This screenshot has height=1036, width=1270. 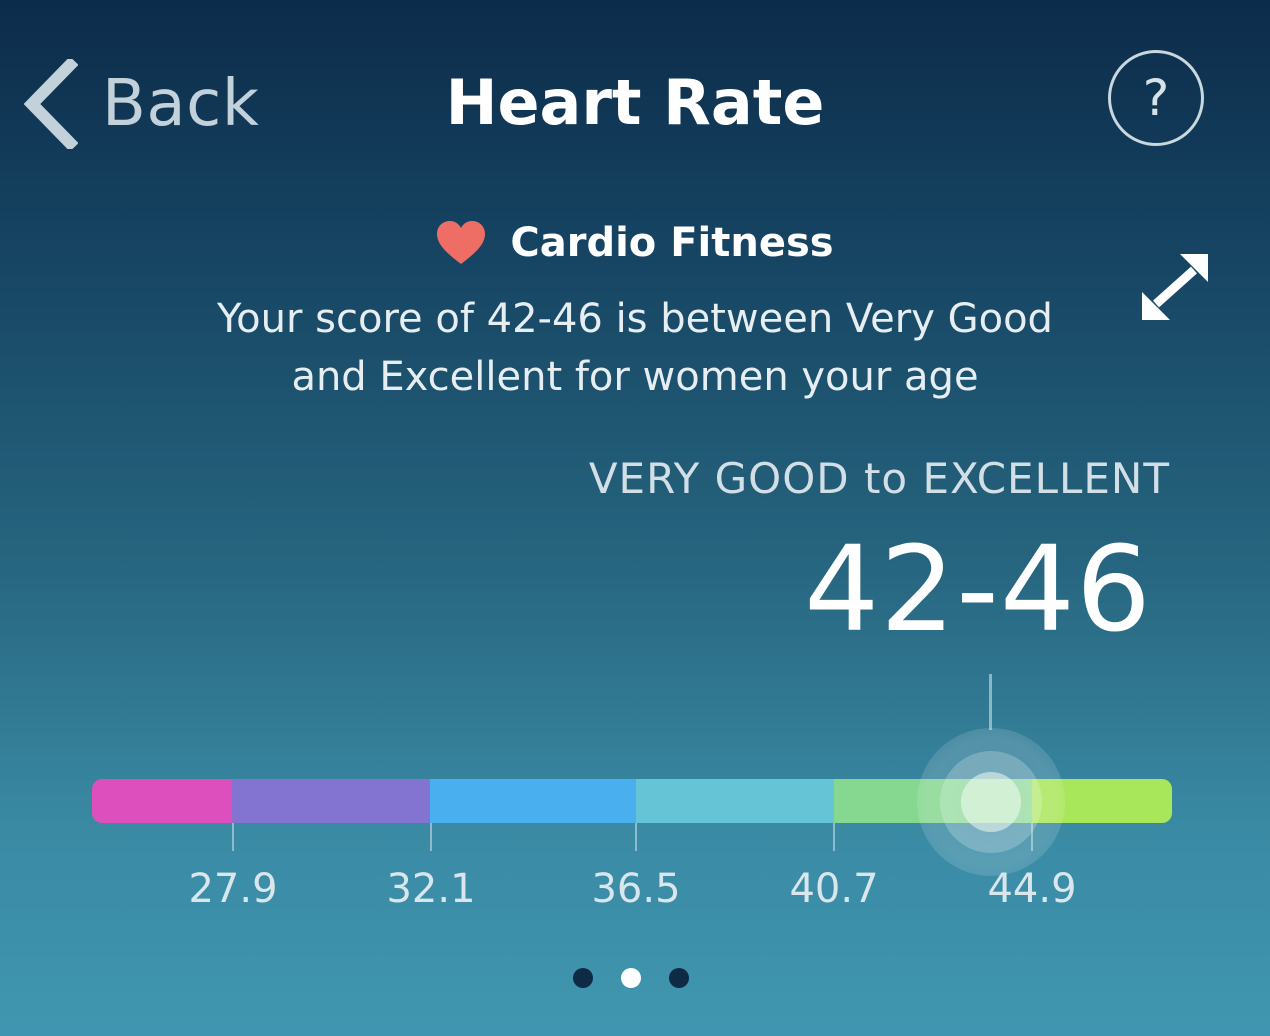 I want to click on tick-label: 32.1, so click(x=431, y=889).